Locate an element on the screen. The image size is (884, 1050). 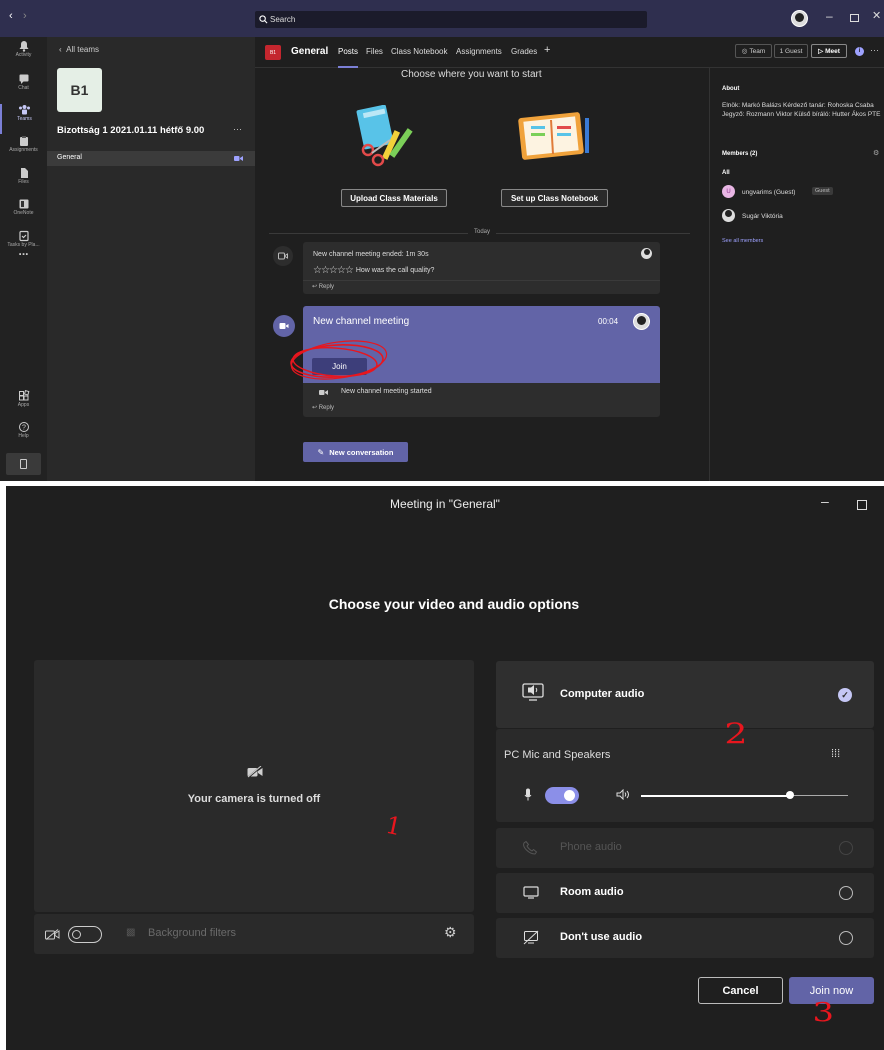
tasks-icon is located at coordinates (23, 236).